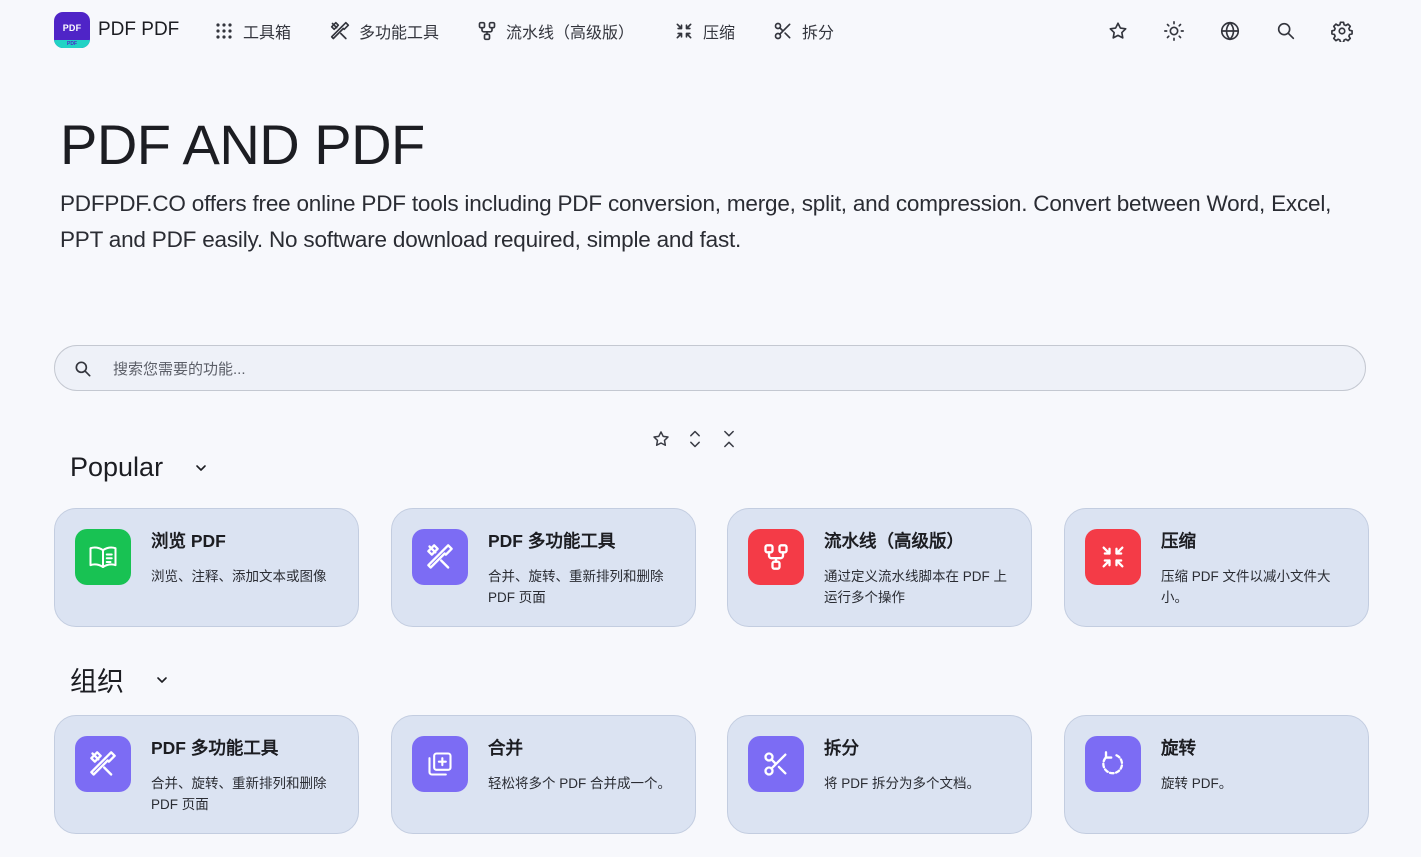 The height and width of the screenshot is (857, 1421). What do you see at coordinates (1178, 541) in the screenshot?
I see `card-title: 压缩` at bounding box center [1178, 541].